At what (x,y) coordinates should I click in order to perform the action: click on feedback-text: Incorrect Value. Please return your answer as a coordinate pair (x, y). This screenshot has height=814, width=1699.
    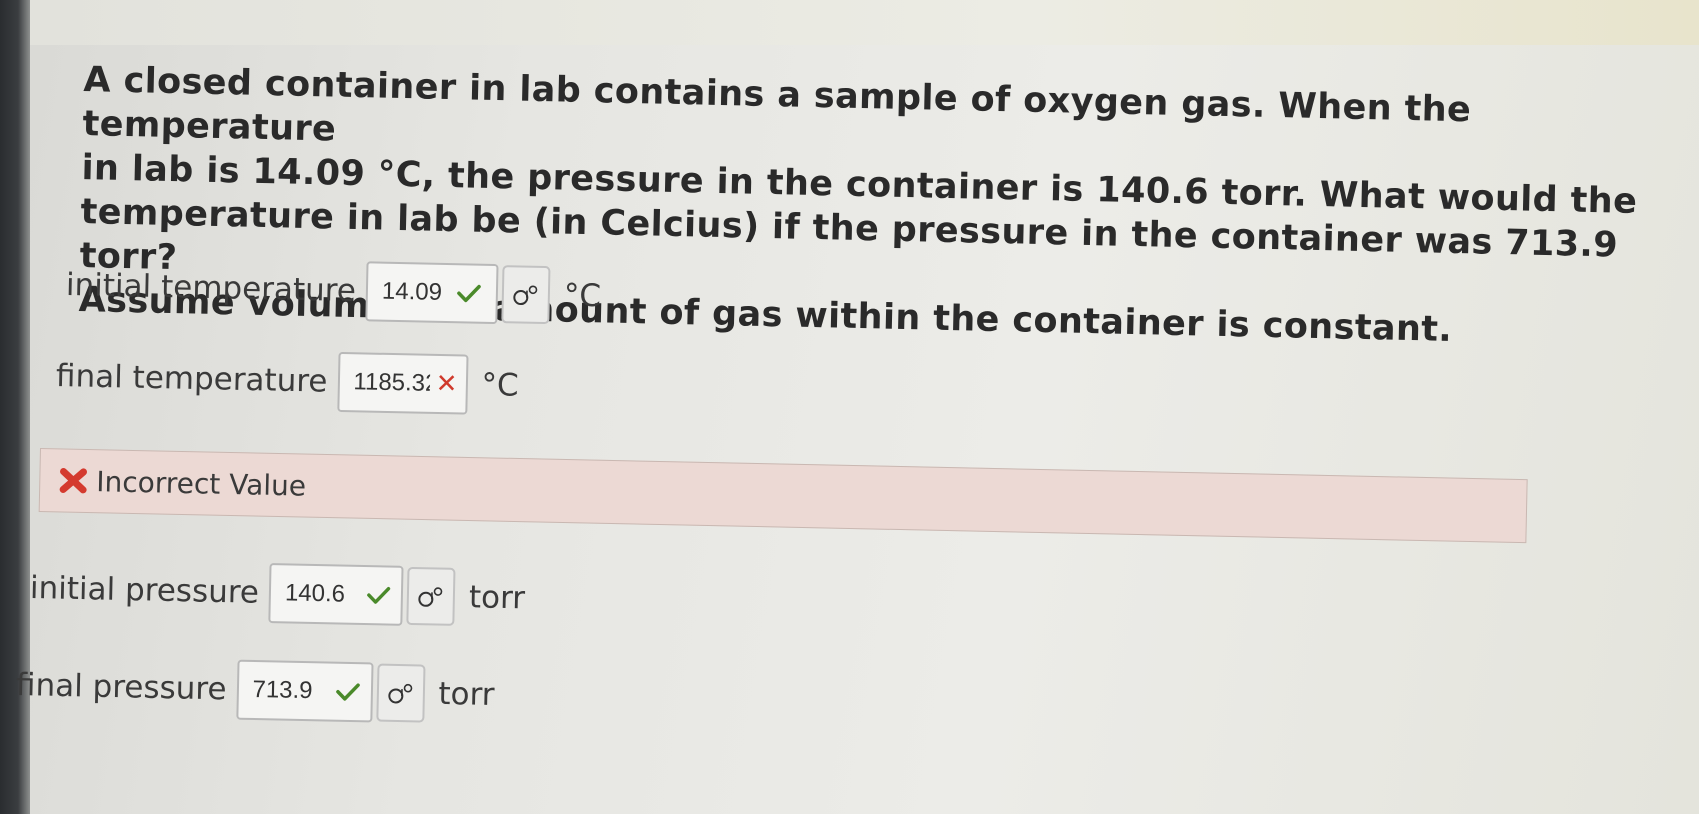
    Looking at the image, I should click on (201, 483).